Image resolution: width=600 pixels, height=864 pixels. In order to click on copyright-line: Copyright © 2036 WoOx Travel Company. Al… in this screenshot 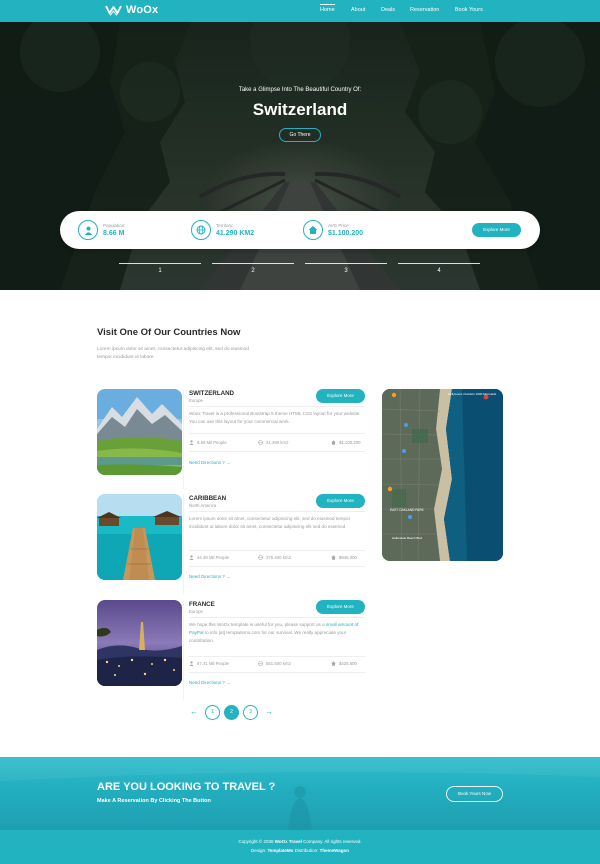, I will do `click(300, 841)`.